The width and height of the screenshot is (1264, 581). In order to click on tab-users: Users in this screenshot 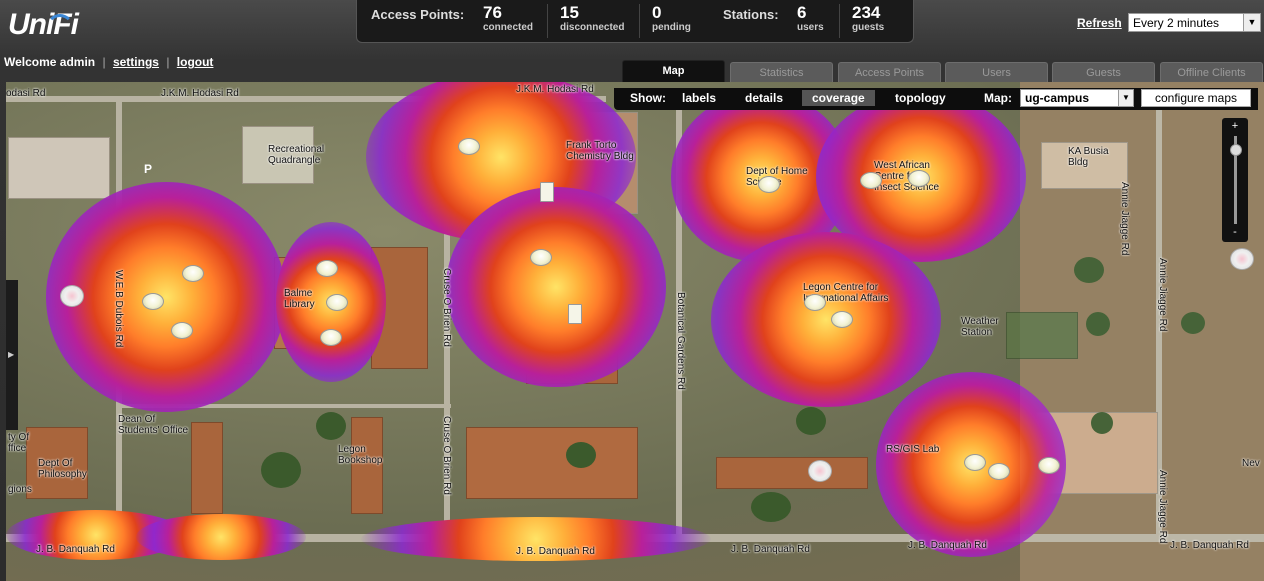, I will do `click(996, 72)`.